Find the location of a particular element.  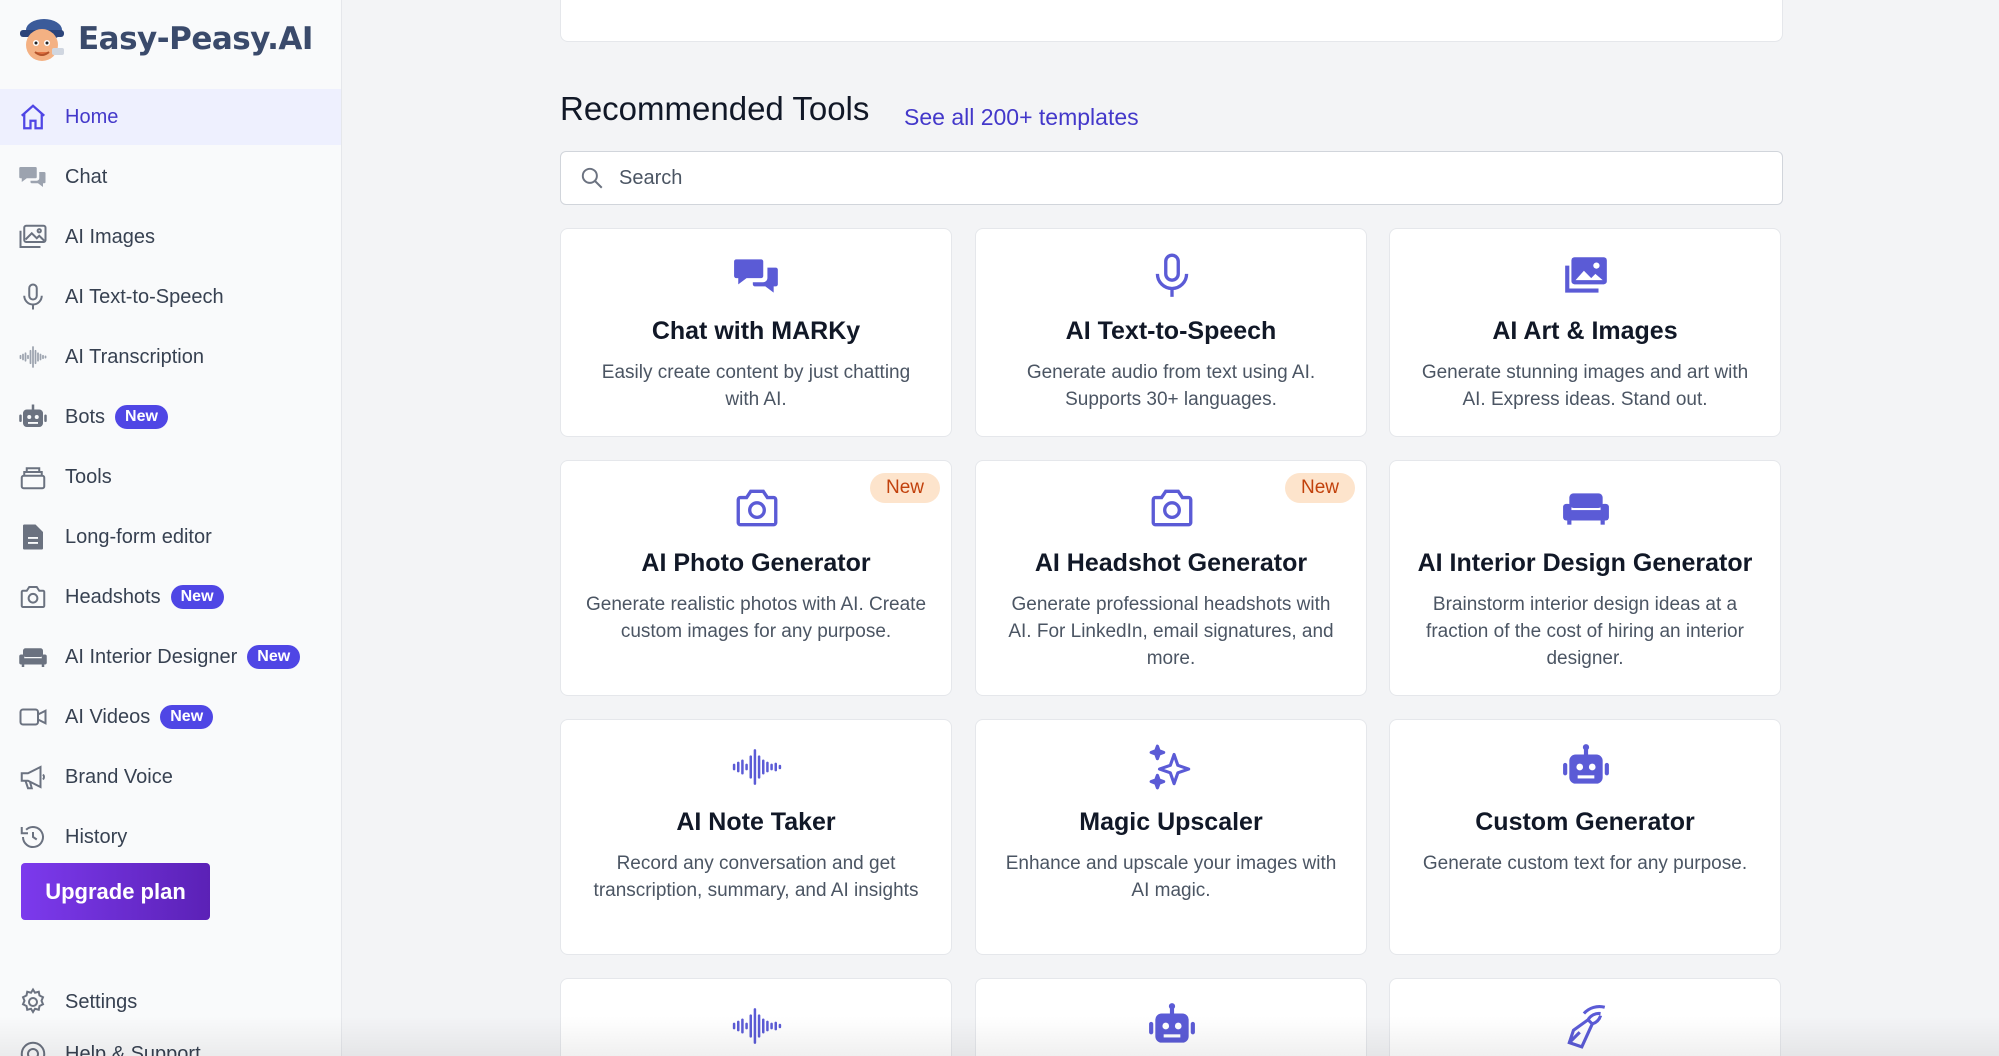

chat-bubbles-icon is located at coordinates (757, 276).